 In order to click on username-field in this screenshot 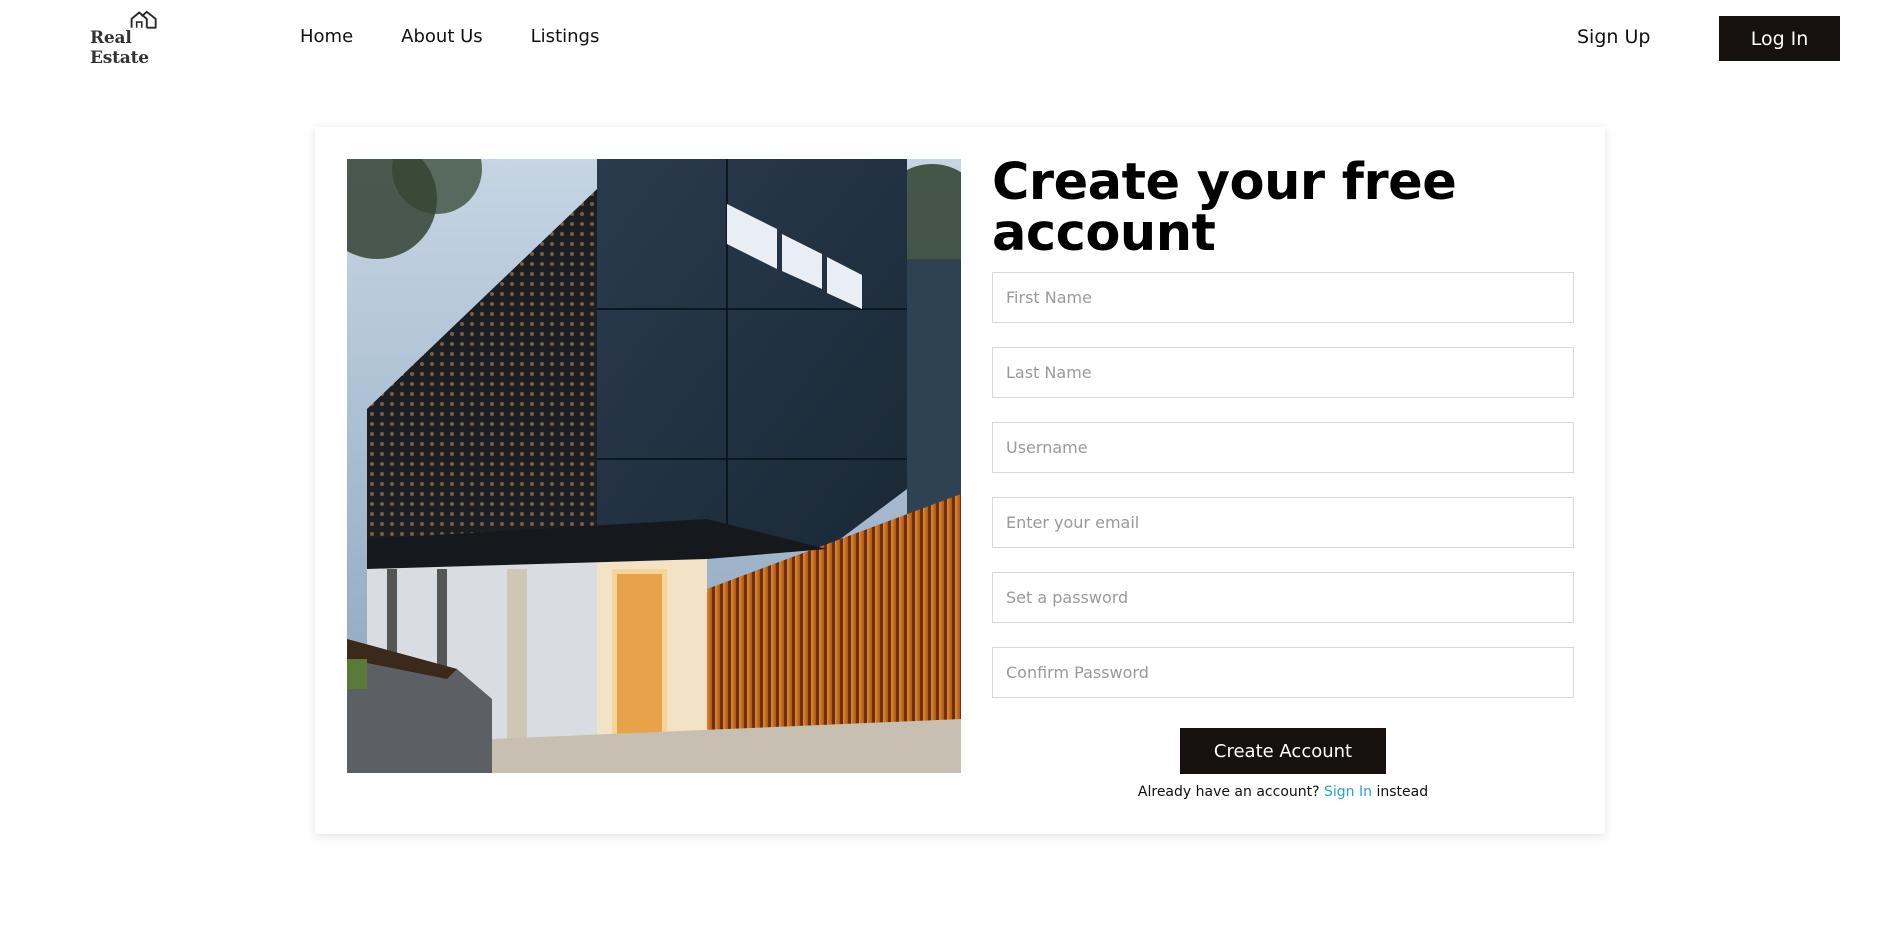, I will do `click(1283, 447)`.